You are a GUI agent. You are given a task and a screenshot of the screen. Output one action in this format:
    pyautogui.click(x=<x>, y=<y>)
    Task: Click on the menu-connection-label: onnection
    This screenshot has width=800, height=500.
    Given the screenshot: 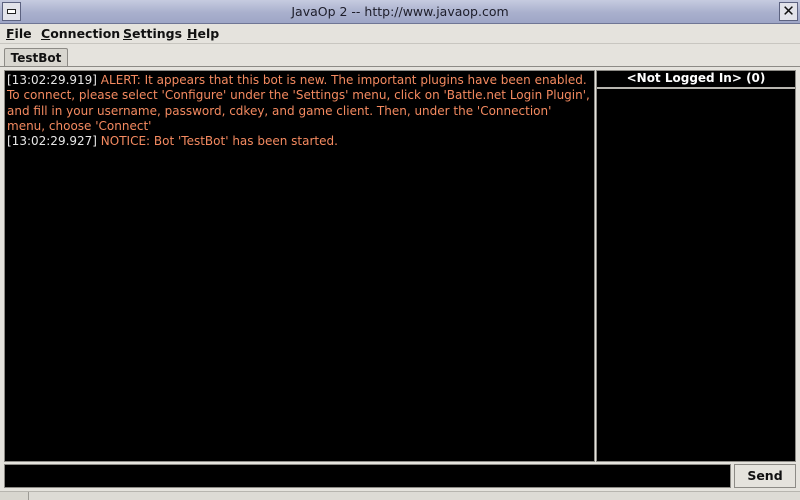 What is the action you would take?
    pyautogui.click(x=85, y=33)
    